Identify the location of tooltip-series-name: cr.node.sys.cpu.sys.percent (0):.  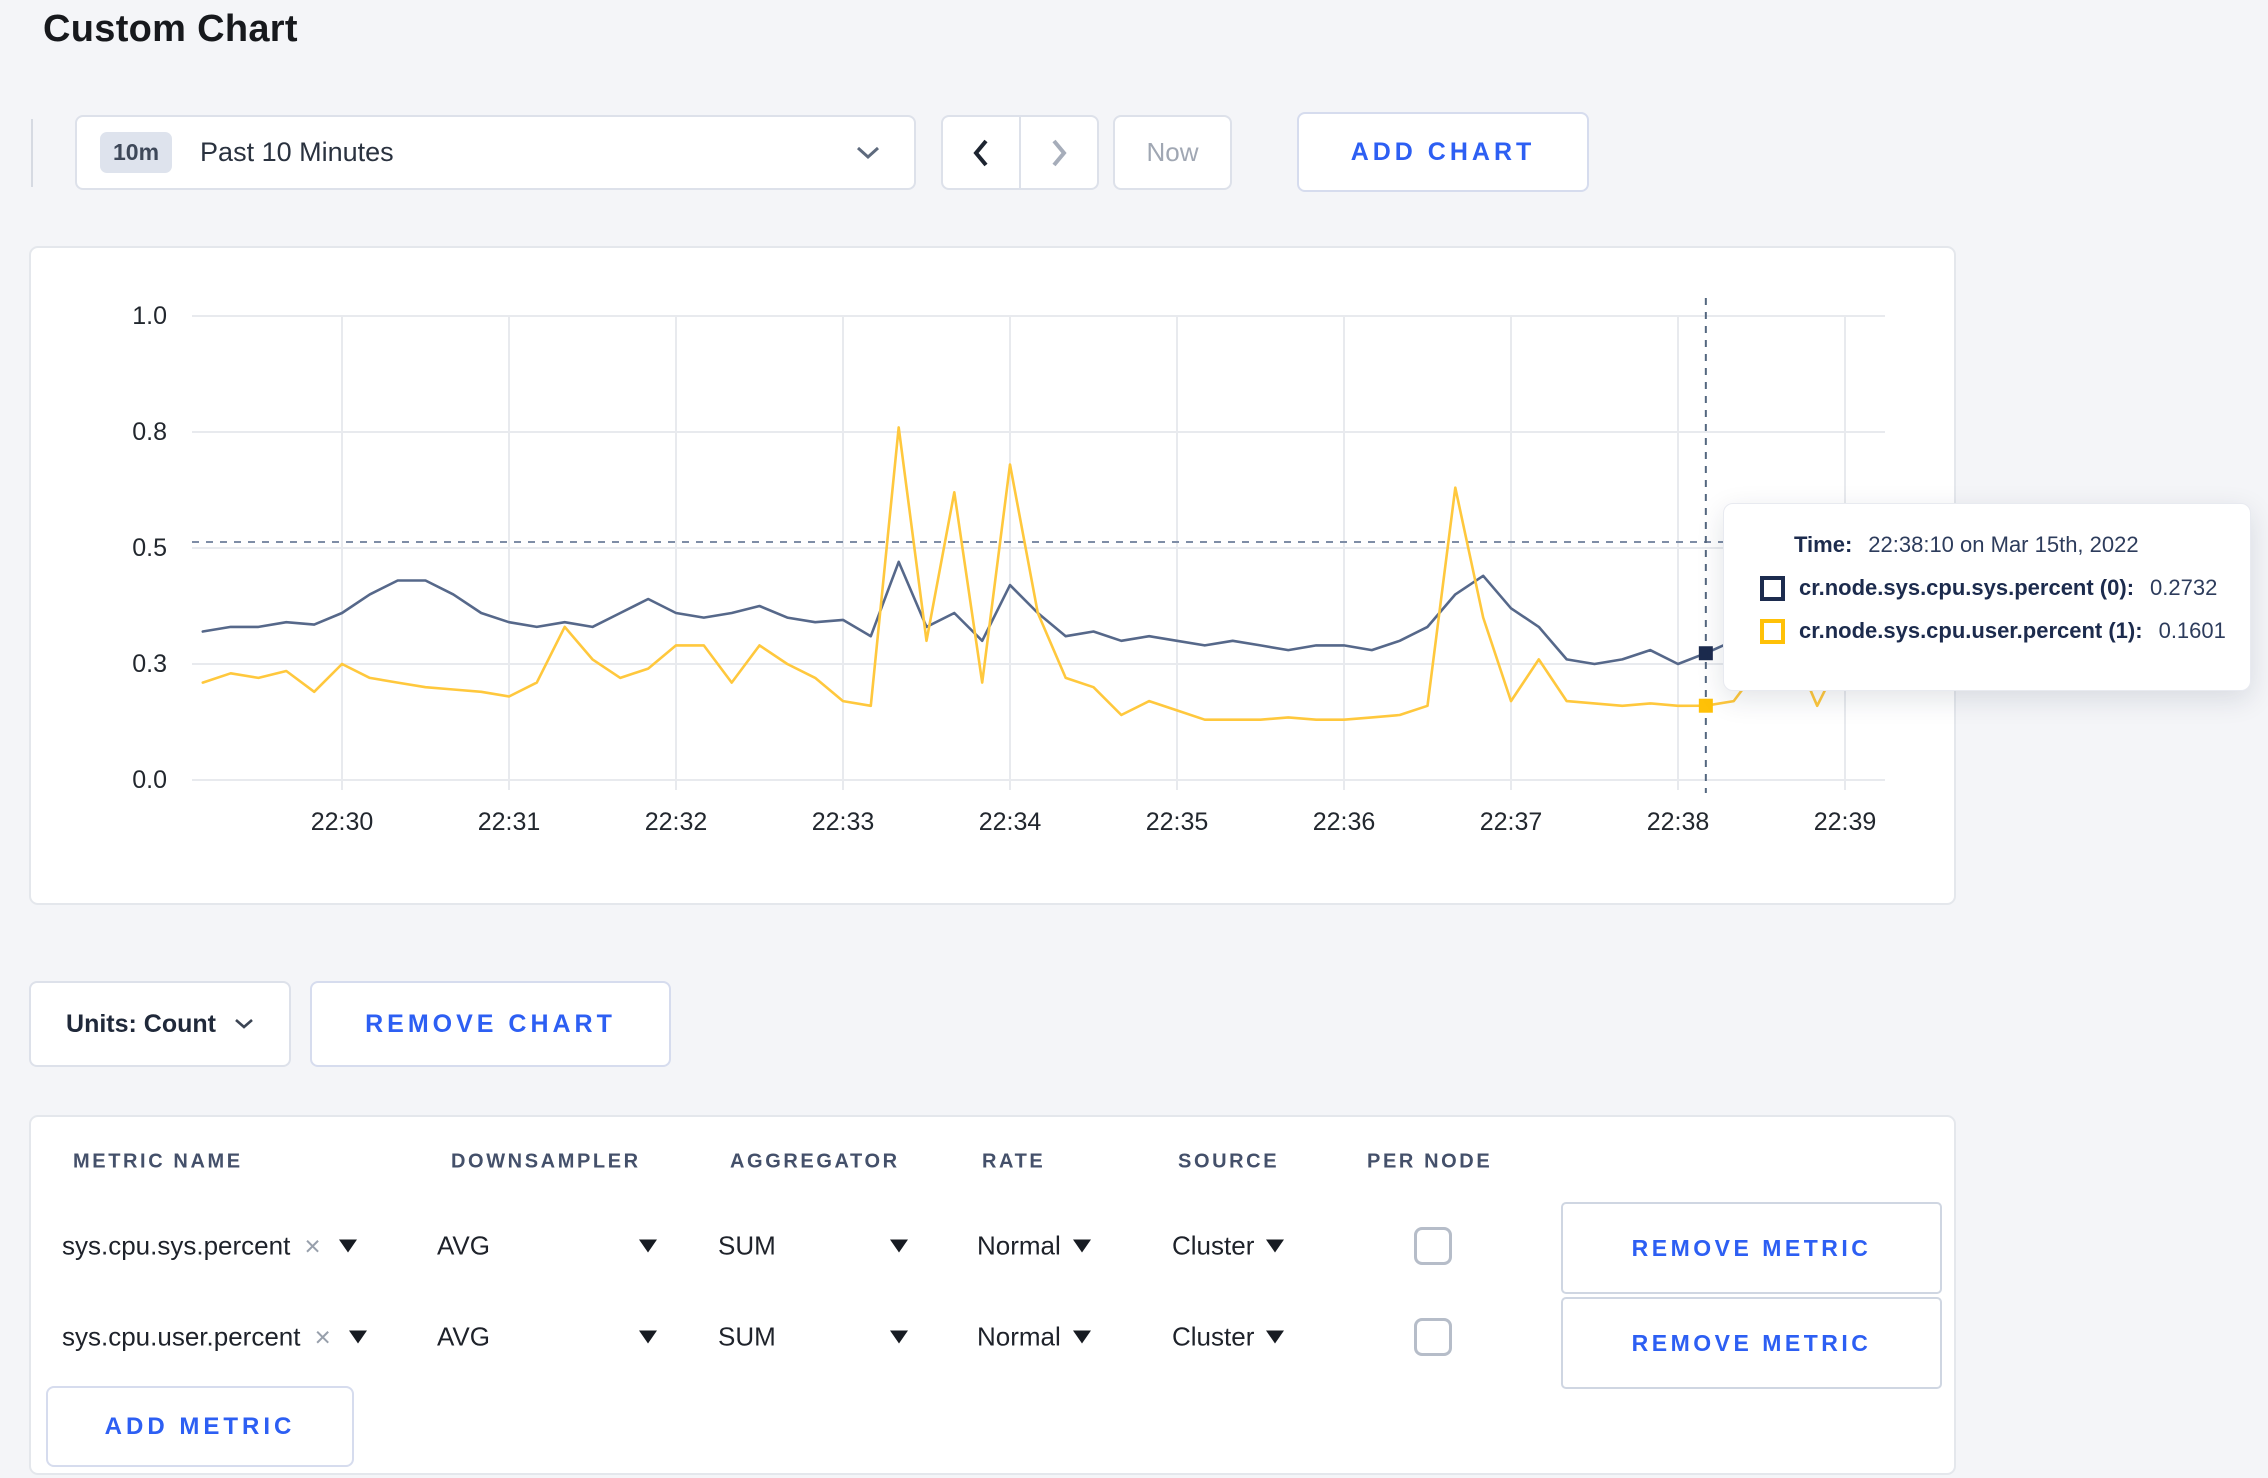
(1967, 587).